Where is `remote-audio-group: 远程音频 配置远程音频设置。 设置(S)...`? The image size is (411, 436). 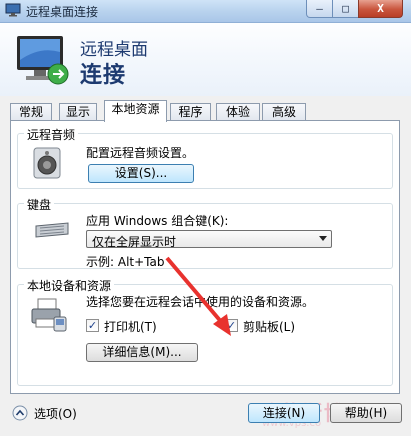 remote-audio-group: 远程音频 配置远程音频设置。 设置(S)... is located at coordinates (205, 157).